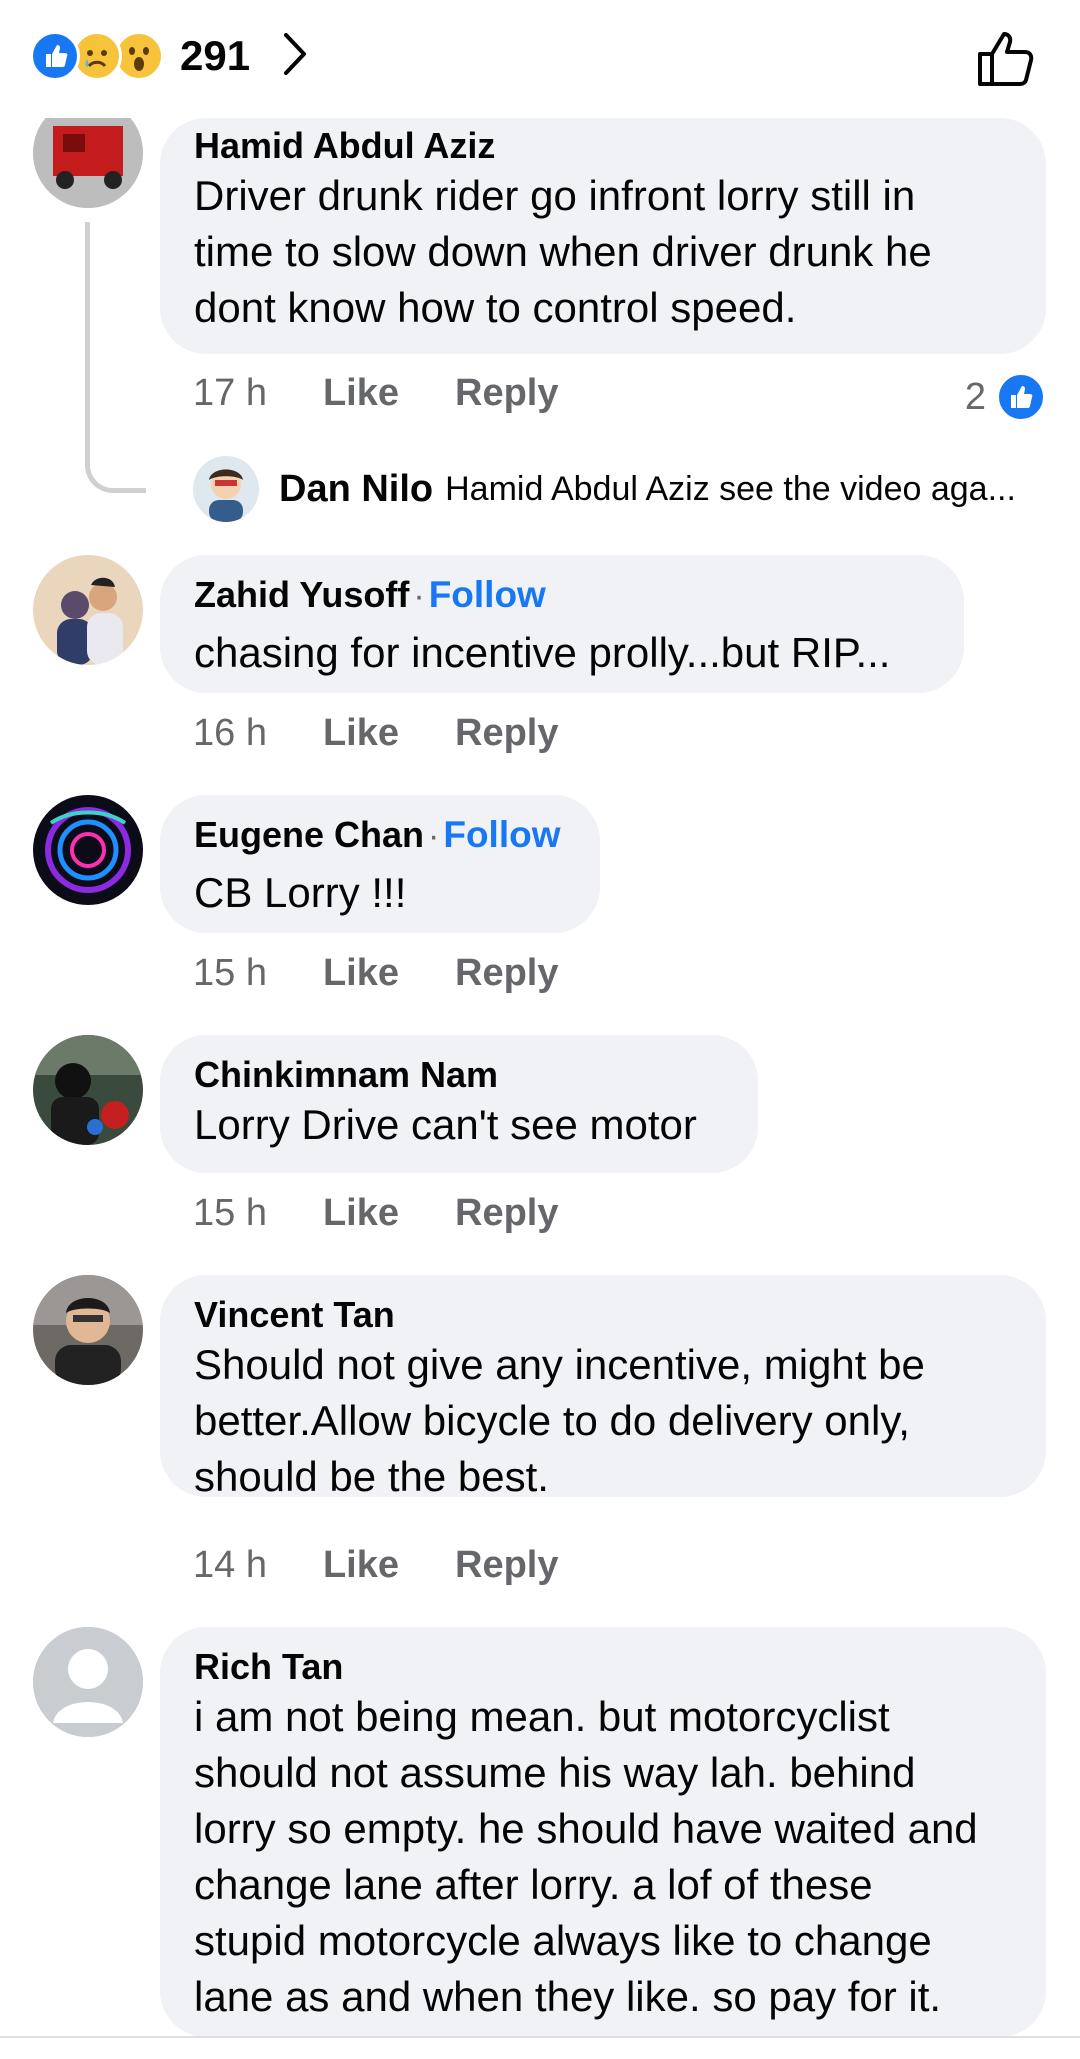 The image size is (1080, 2059). I want to click on comment-text-line: change lane after lorry. a lof of these, so click(533, 1884).